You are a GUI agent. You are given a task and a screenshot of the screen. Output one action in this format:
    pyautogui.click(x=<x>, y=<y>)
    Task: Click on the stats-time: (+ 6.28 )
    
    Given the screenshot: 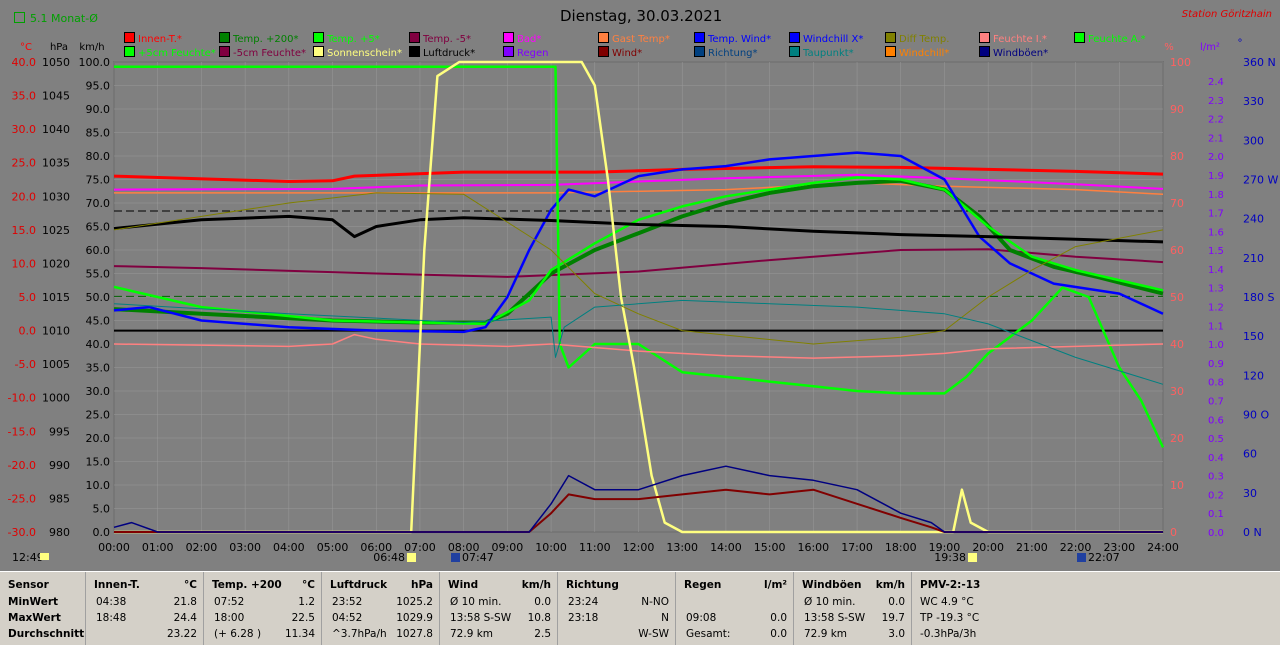 What is the action you would take?
    pyautogui.click(x=238, y=634)
    